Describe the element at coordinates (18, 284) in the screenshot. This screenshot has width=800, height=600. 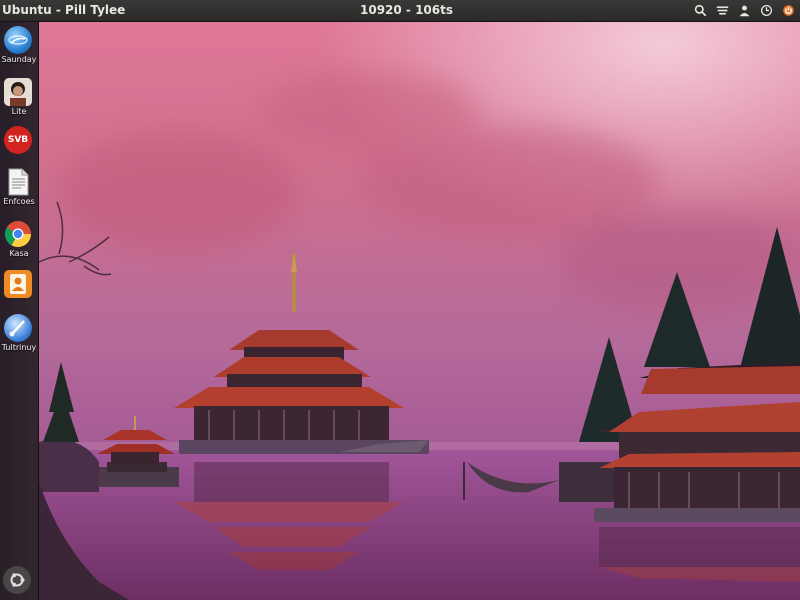
I see `contacts-icon` at that location.